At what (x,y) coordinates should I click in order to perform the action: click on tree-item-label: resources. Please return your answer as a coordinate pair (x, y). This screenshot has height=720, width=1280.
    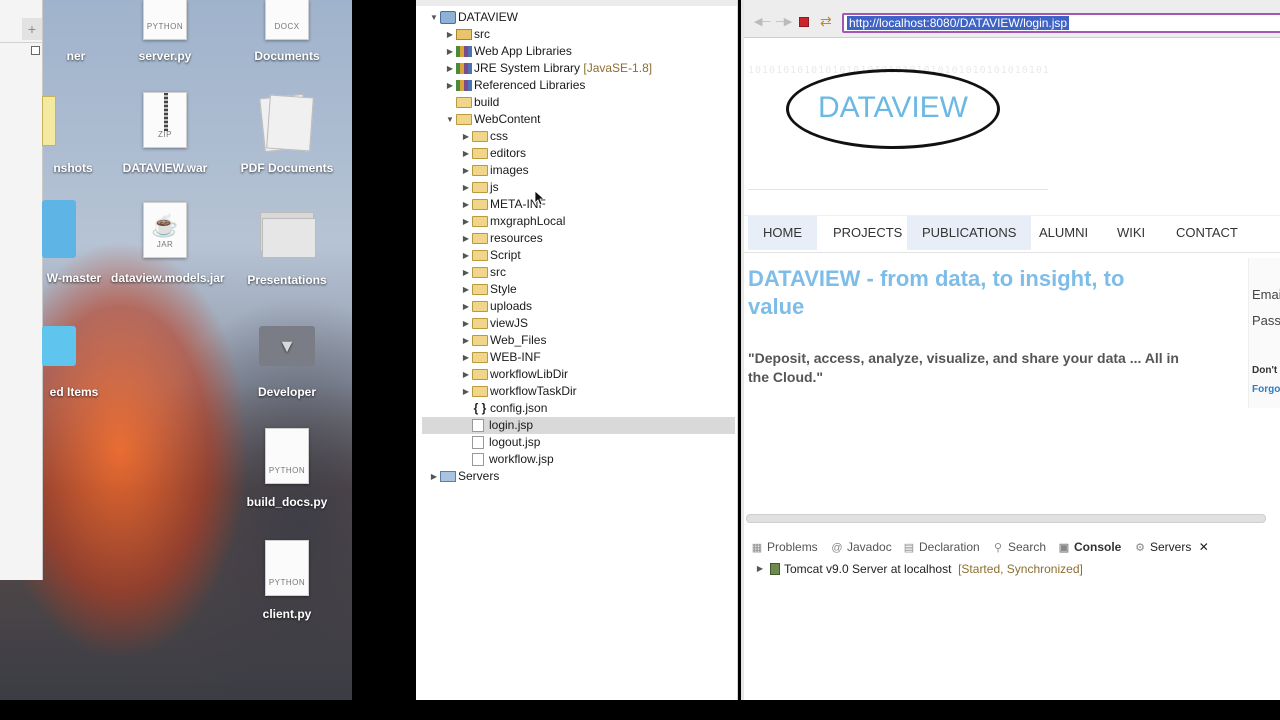
    Looking at the image, I should click on (516, 238).